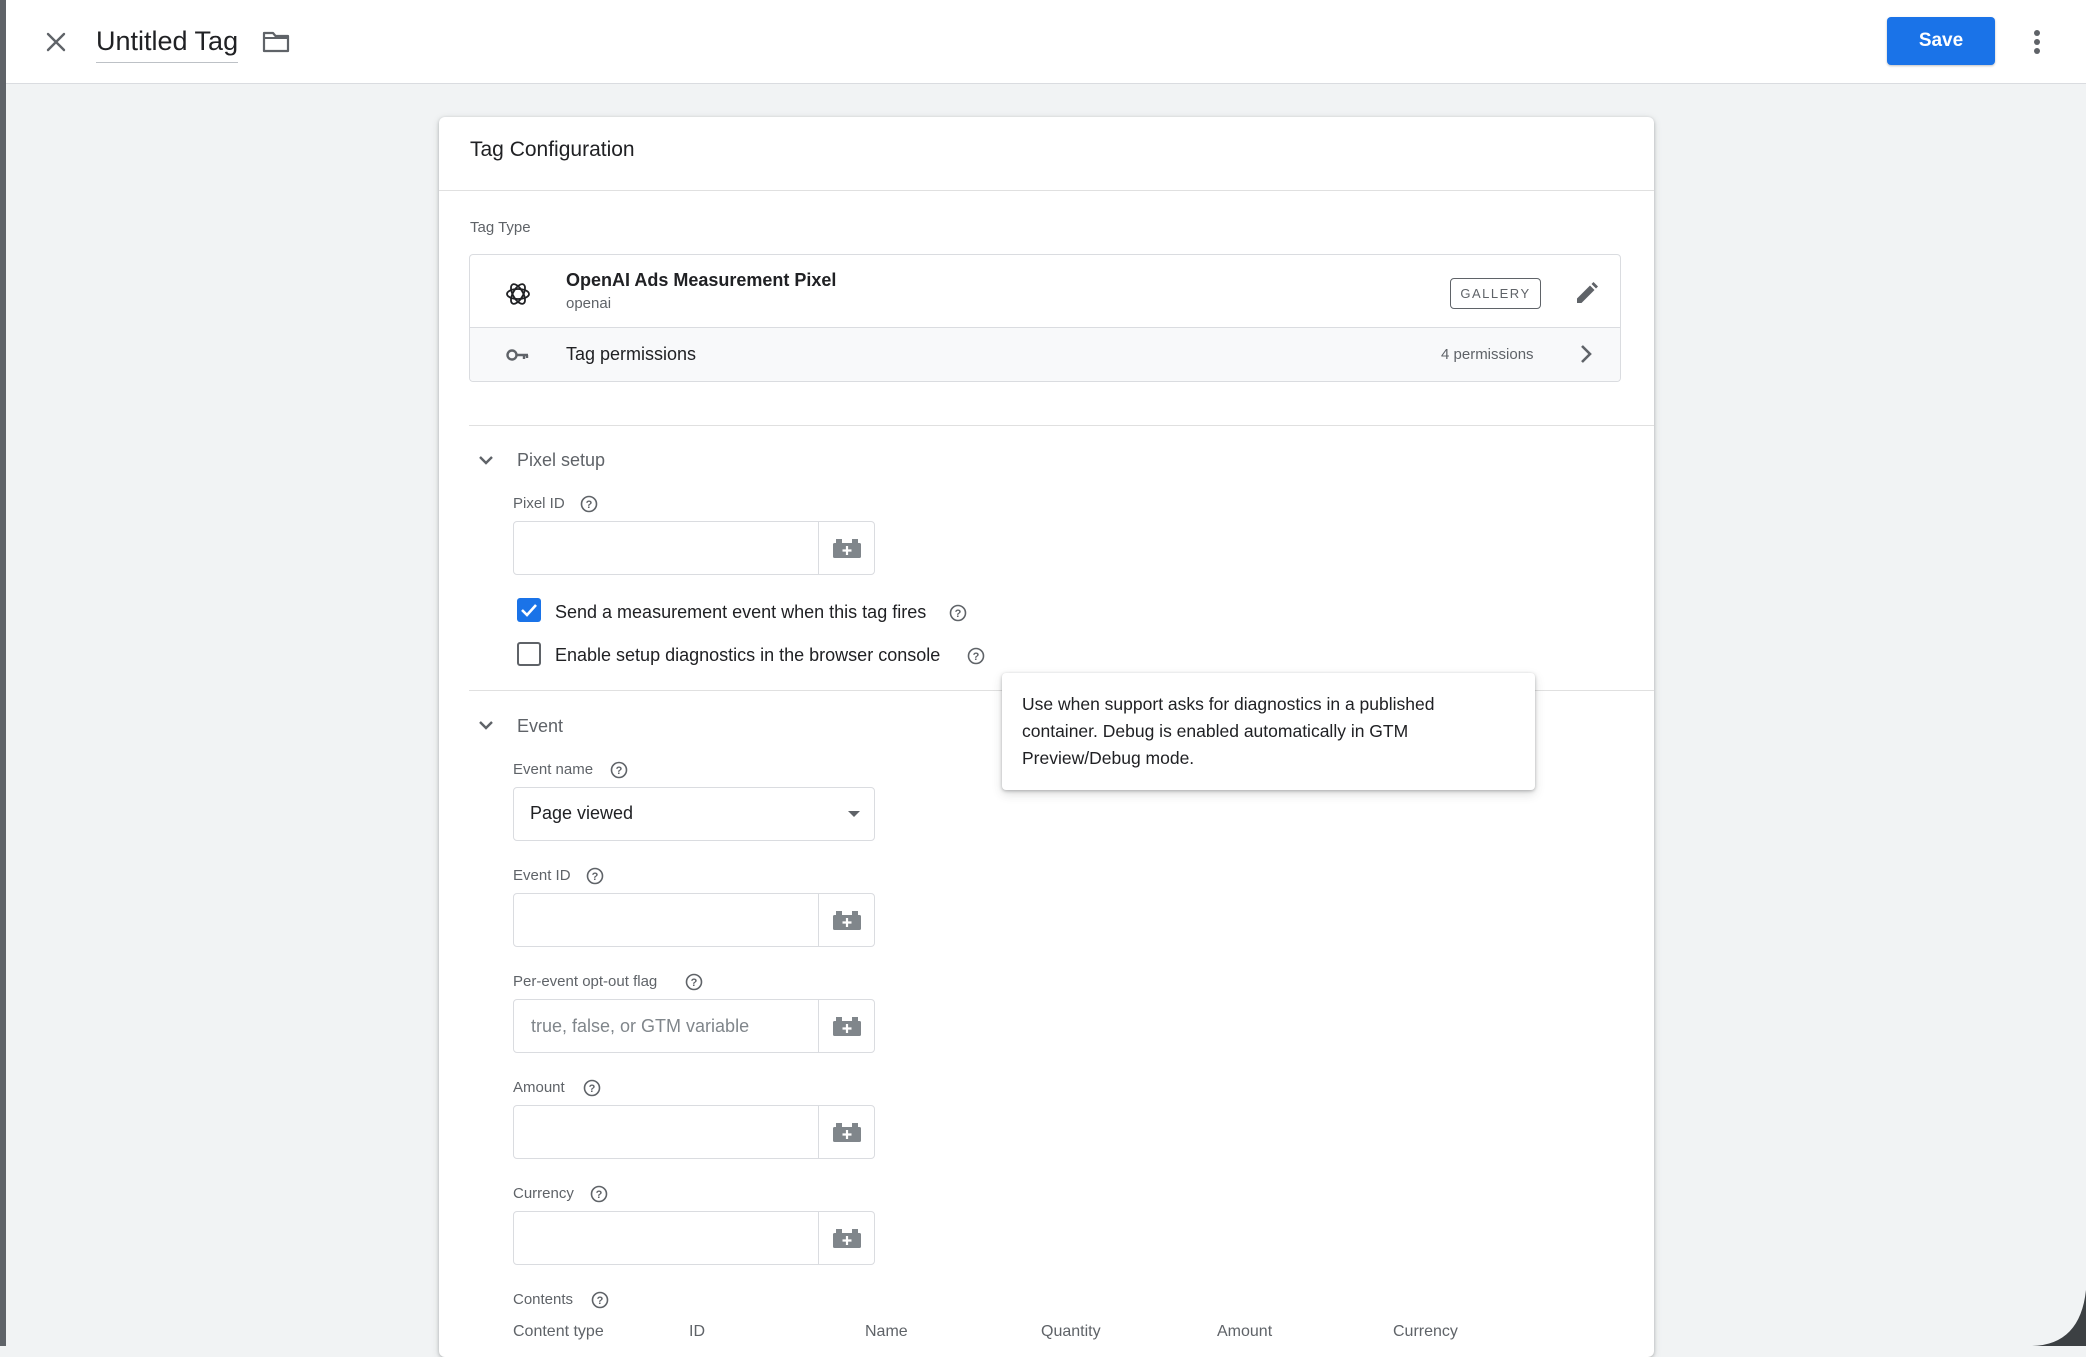 Image resolution: width=2086 pixels, height=1357 pixels. Describe the element at coordinates (1586, 354) in the screenshot. I see `chevron-right-icon` at that location.